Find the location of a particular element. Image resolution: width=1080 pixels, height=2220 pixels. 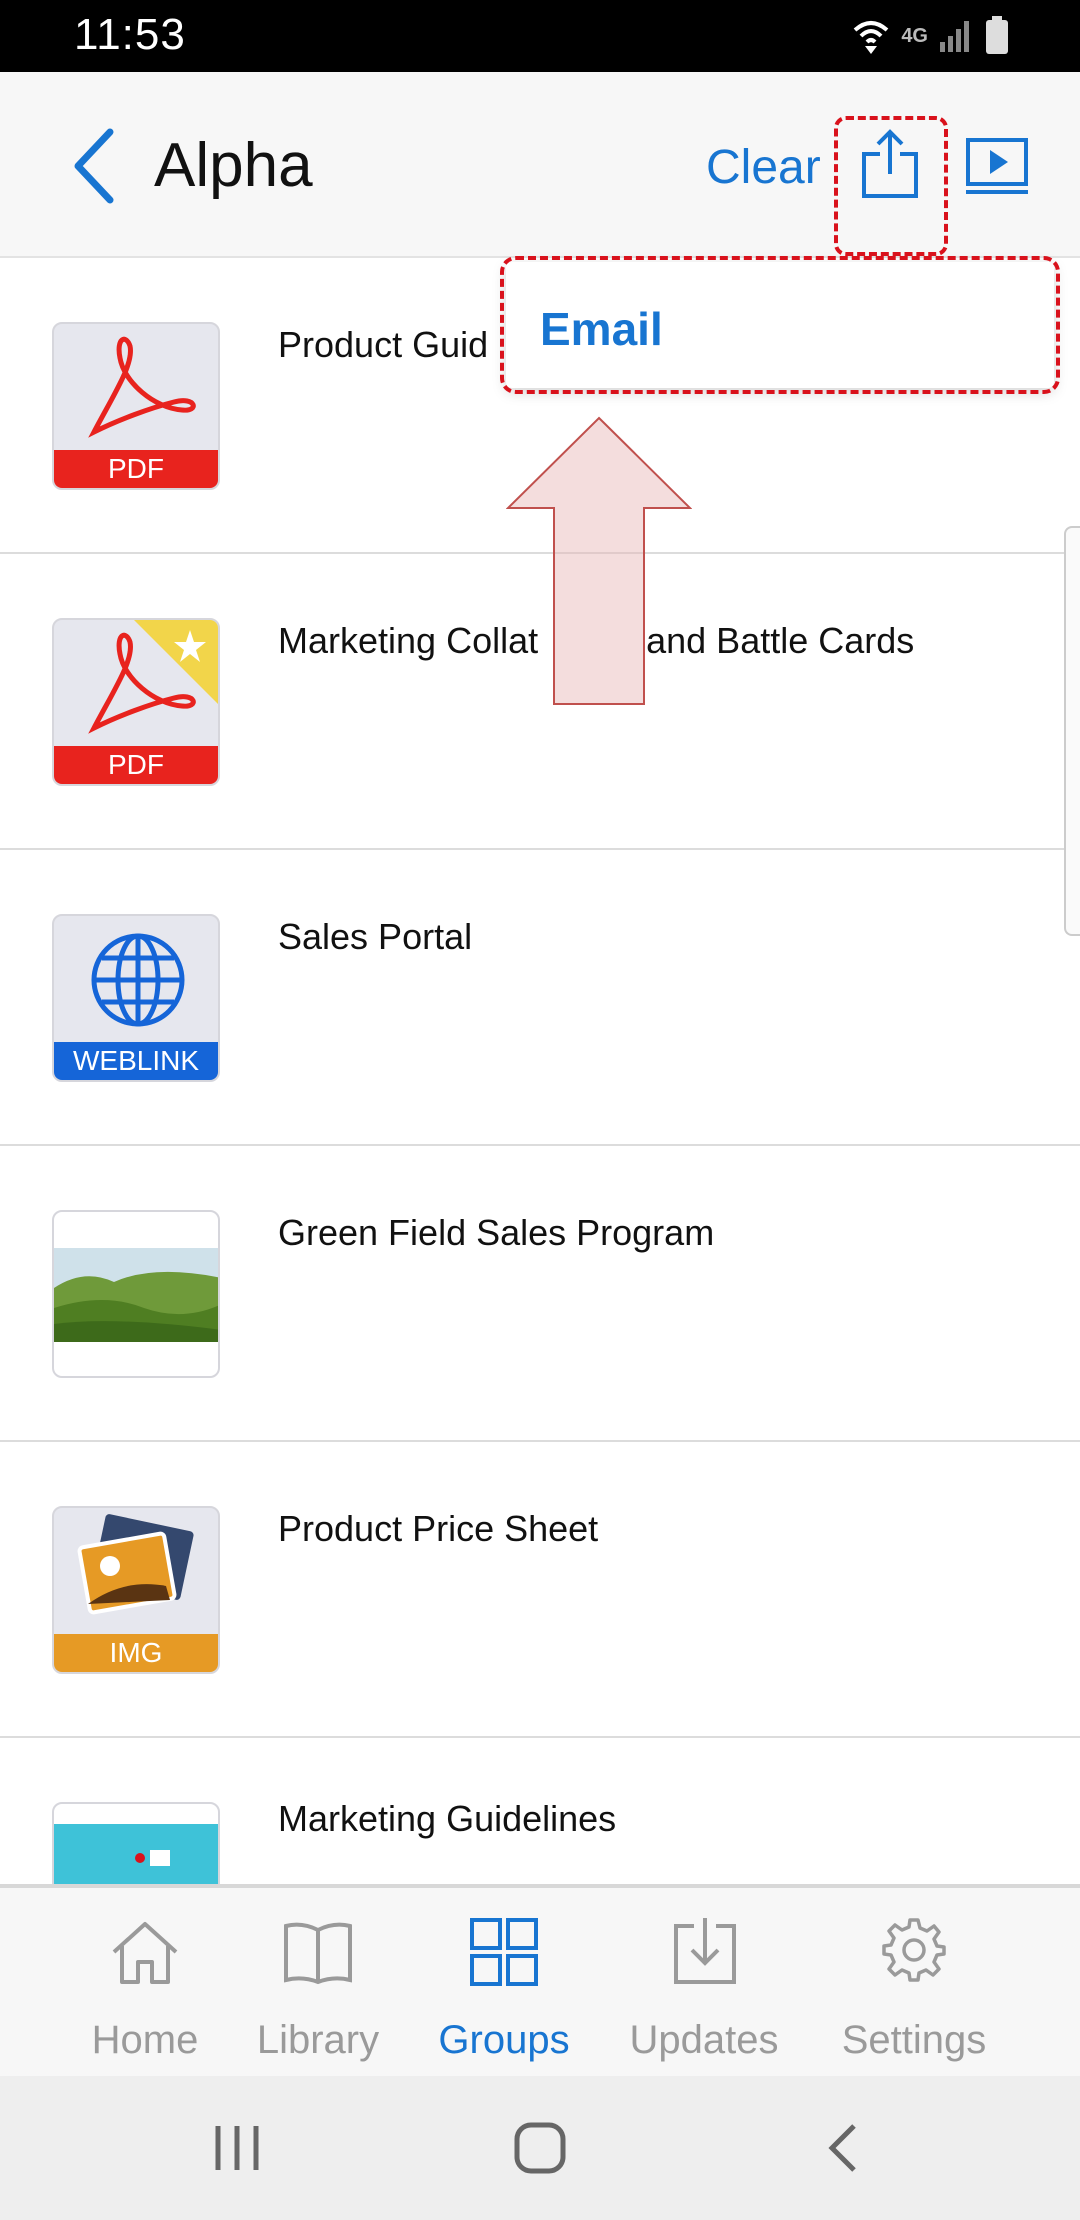

scroll-handle is located at coordinates (1072, 731).